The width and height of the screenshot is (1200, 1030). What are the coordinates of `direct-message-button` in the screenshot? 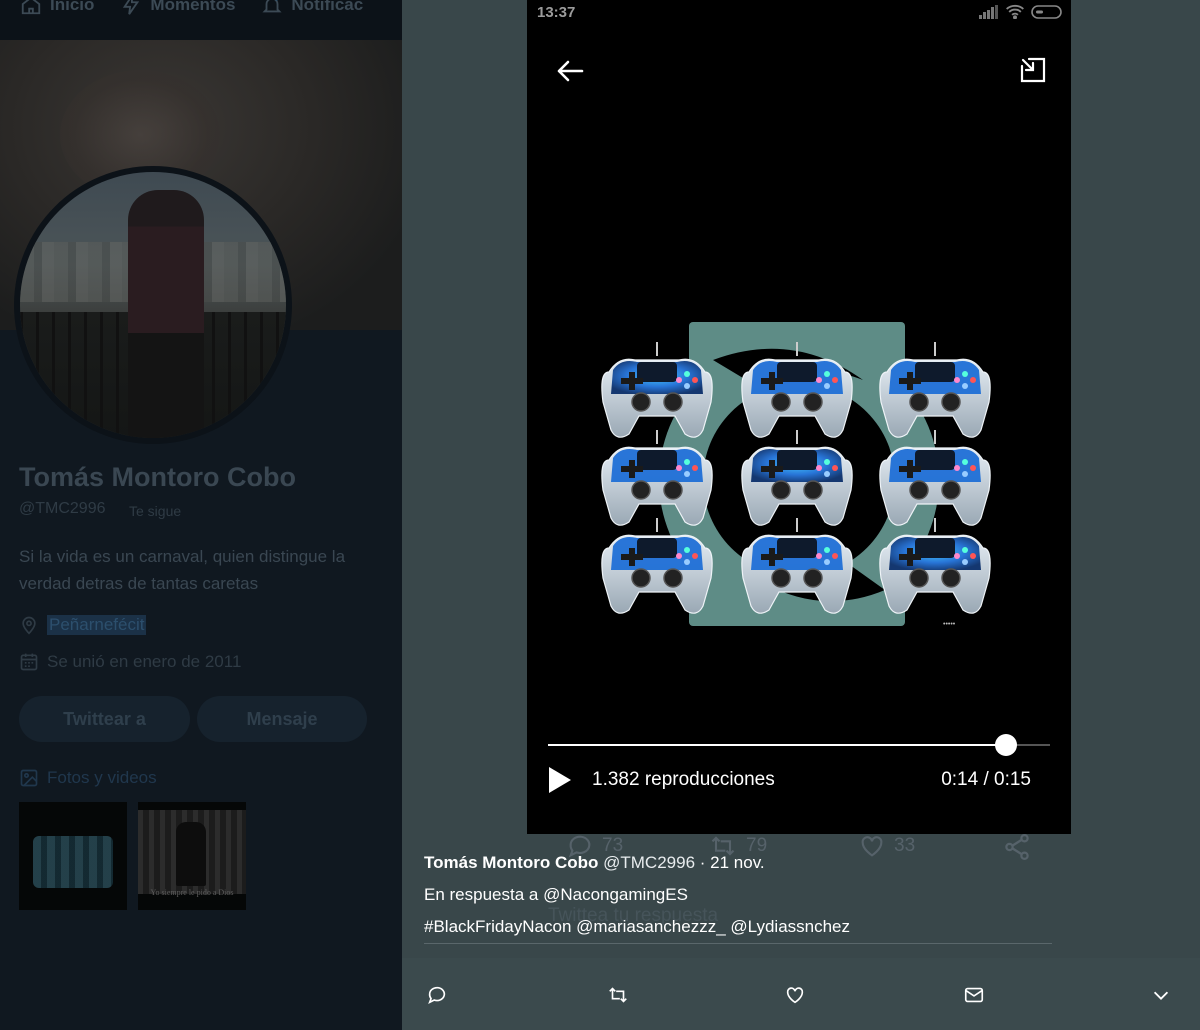 It's located at (974, 995).